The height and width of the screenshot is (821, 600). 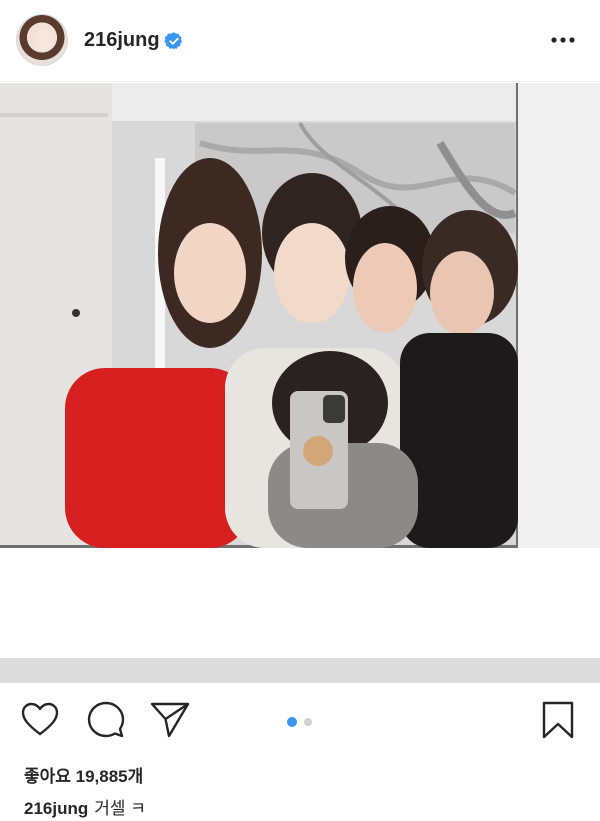 I want to click on post-header: 216jung, so click(x=300, y=41).